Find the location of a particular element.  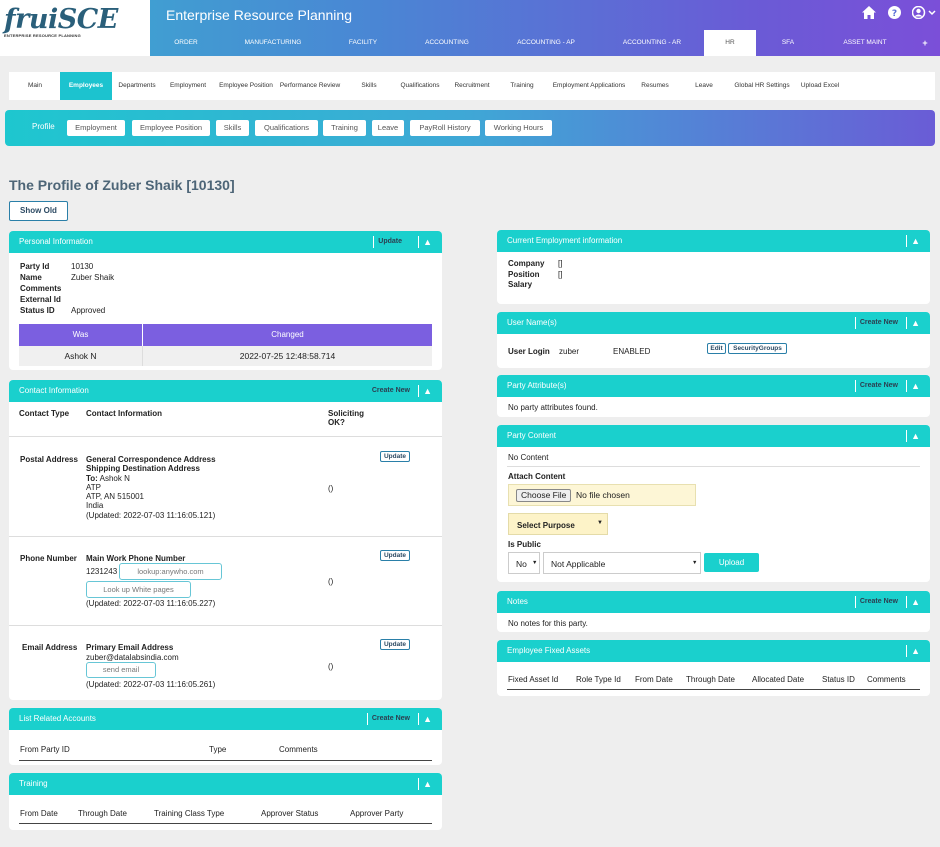

postal-update-button: Update is located at coordinates (395, 456).